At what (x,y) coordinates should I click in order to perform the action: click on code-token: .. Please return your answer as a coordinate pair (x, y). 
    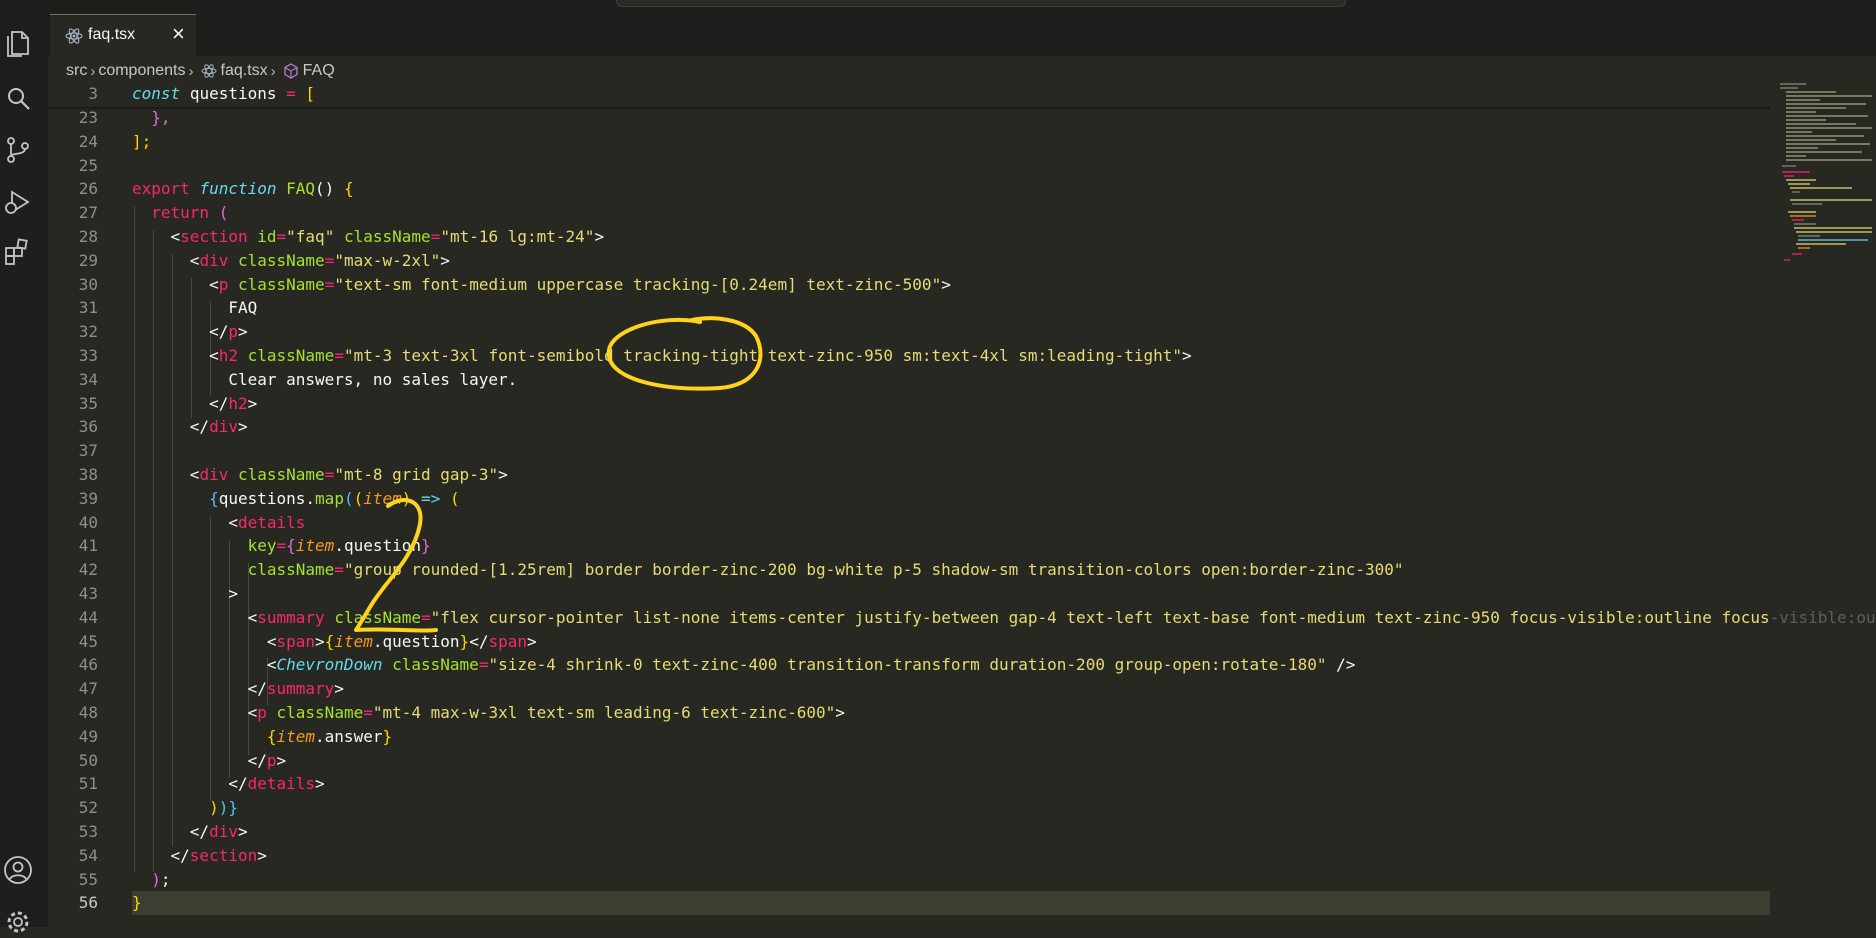
    Looking at the image, I should click on (310, 498).